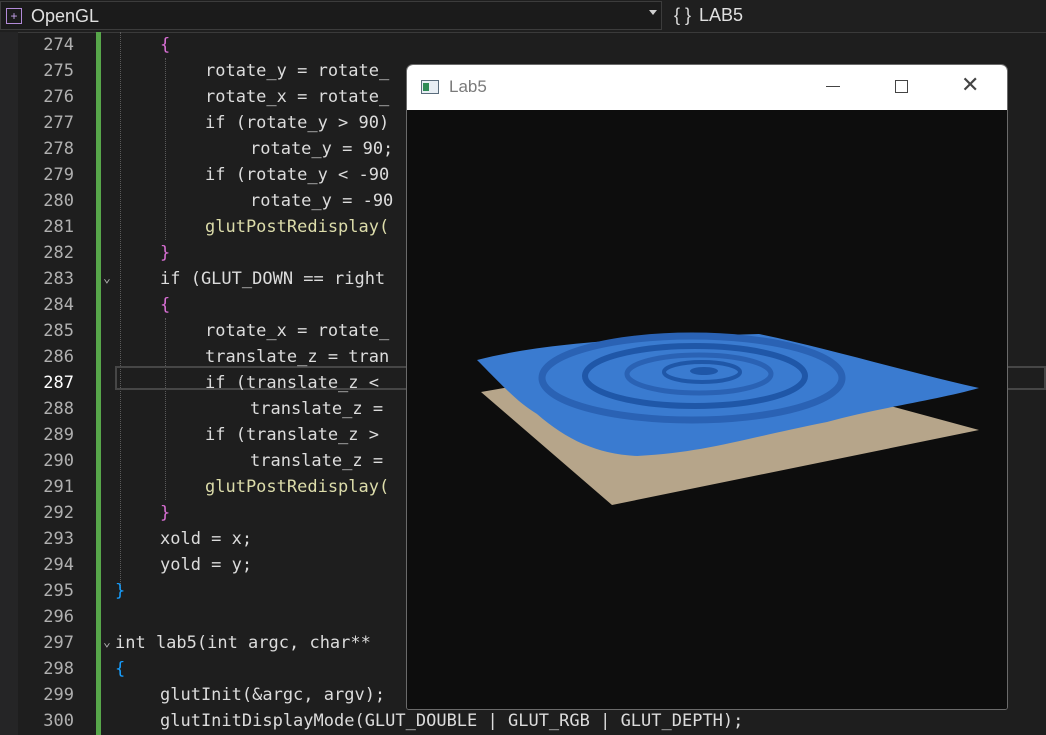  I want to click on line-number: 295, so click(58, 591).